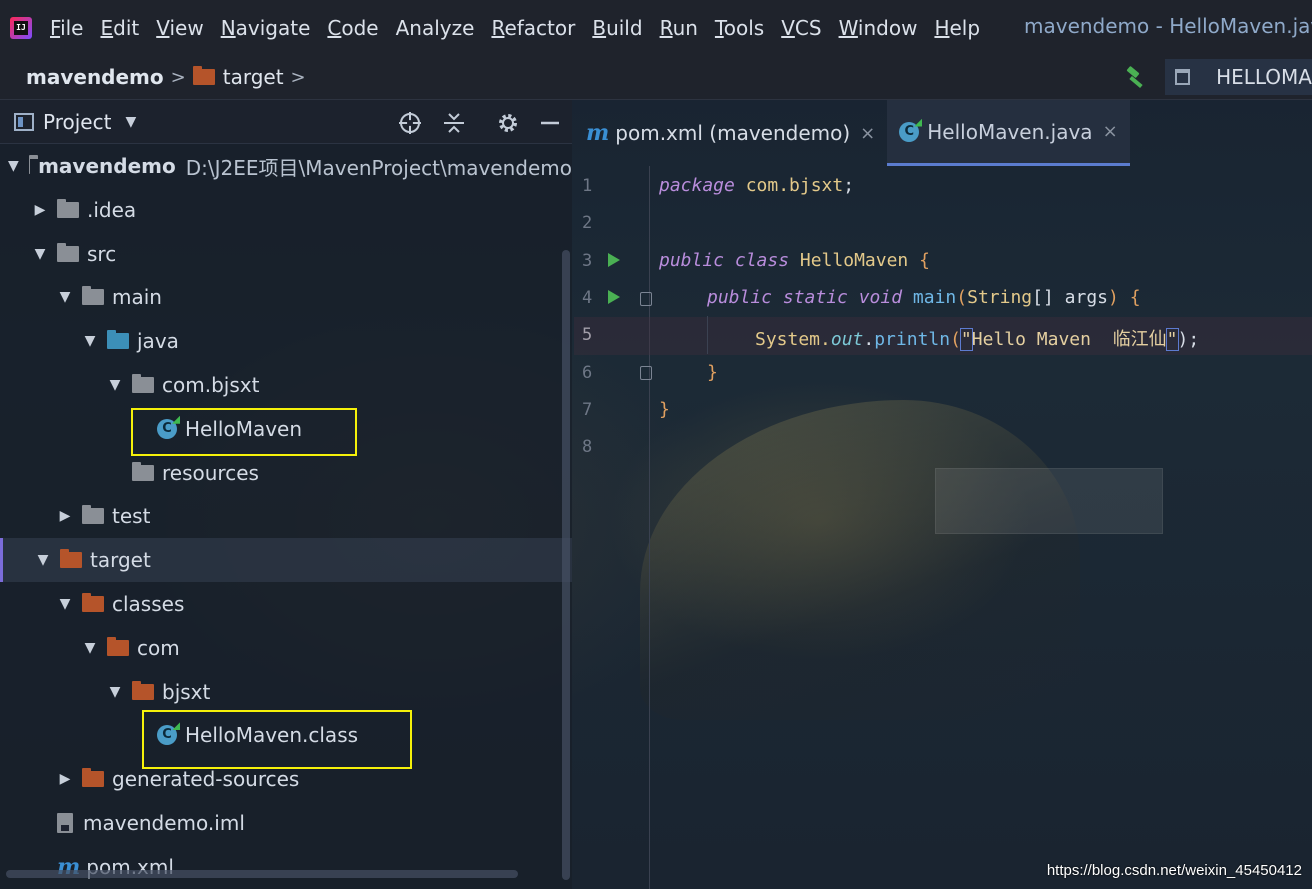 This screenshot has height=889, width=1312. I want to click on window-title: mavendemo - HelloMaven.java, so click(1168, 26).